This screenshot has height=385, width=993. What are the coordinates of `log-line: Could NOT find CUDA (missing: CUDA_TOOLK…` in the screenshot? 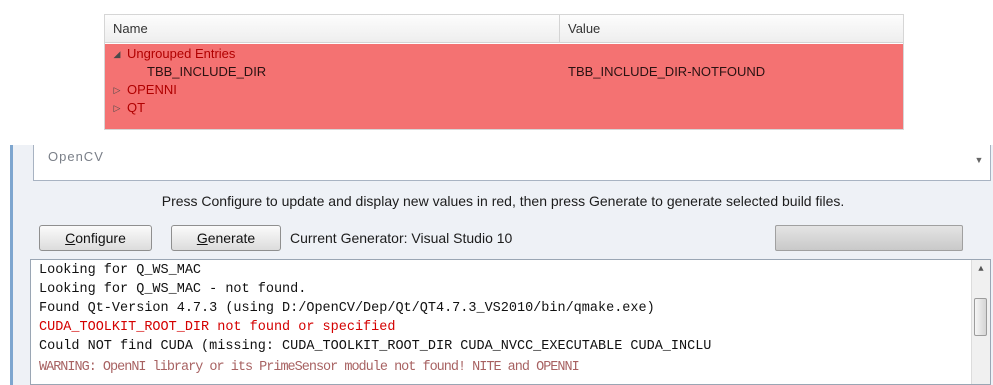 It's located at (375, 346).